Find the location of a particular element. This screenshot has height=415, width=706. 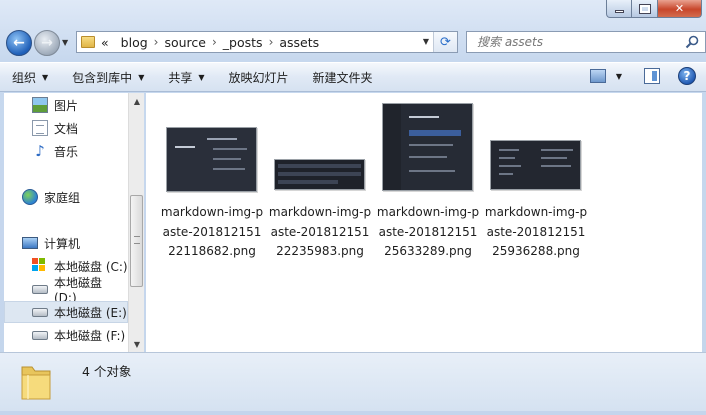

share-label: 共享 is located at coordinates (180, 77).